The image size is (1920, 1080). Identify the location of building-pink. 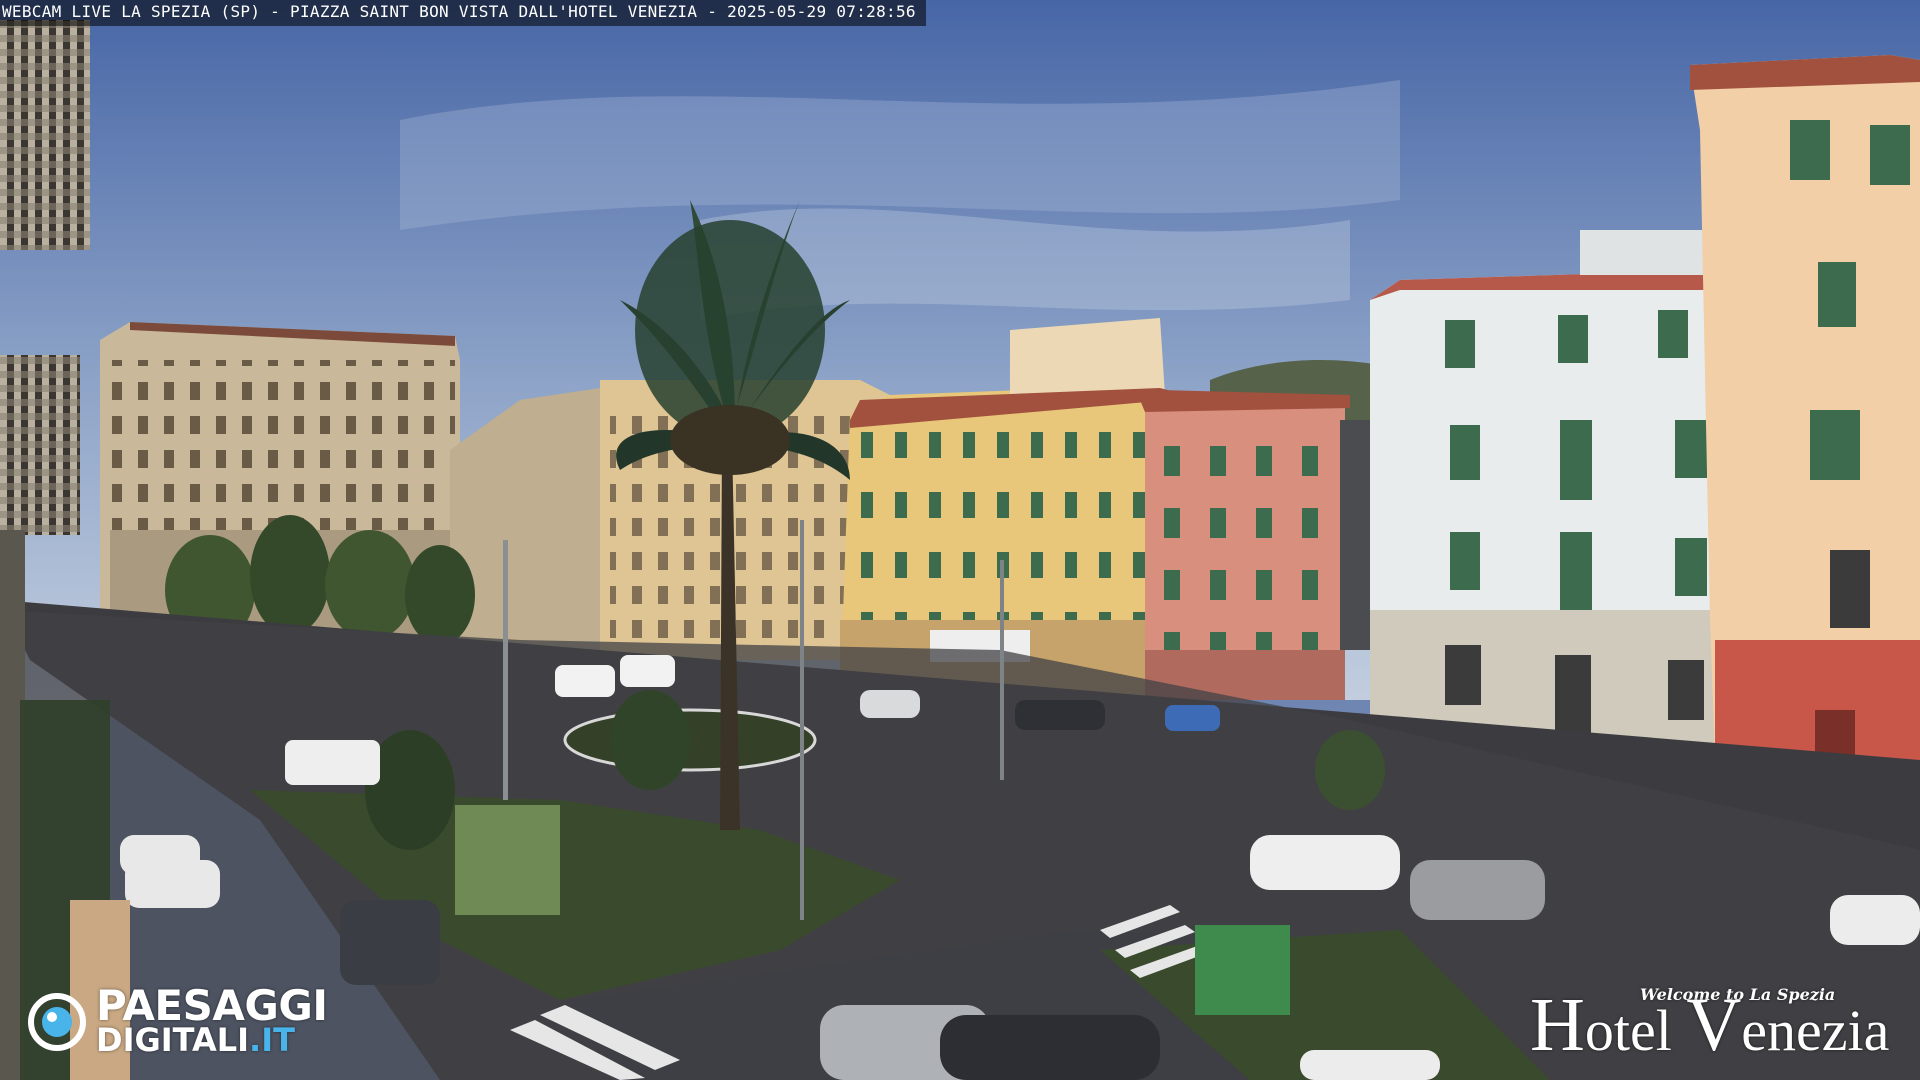
(1245, 545).